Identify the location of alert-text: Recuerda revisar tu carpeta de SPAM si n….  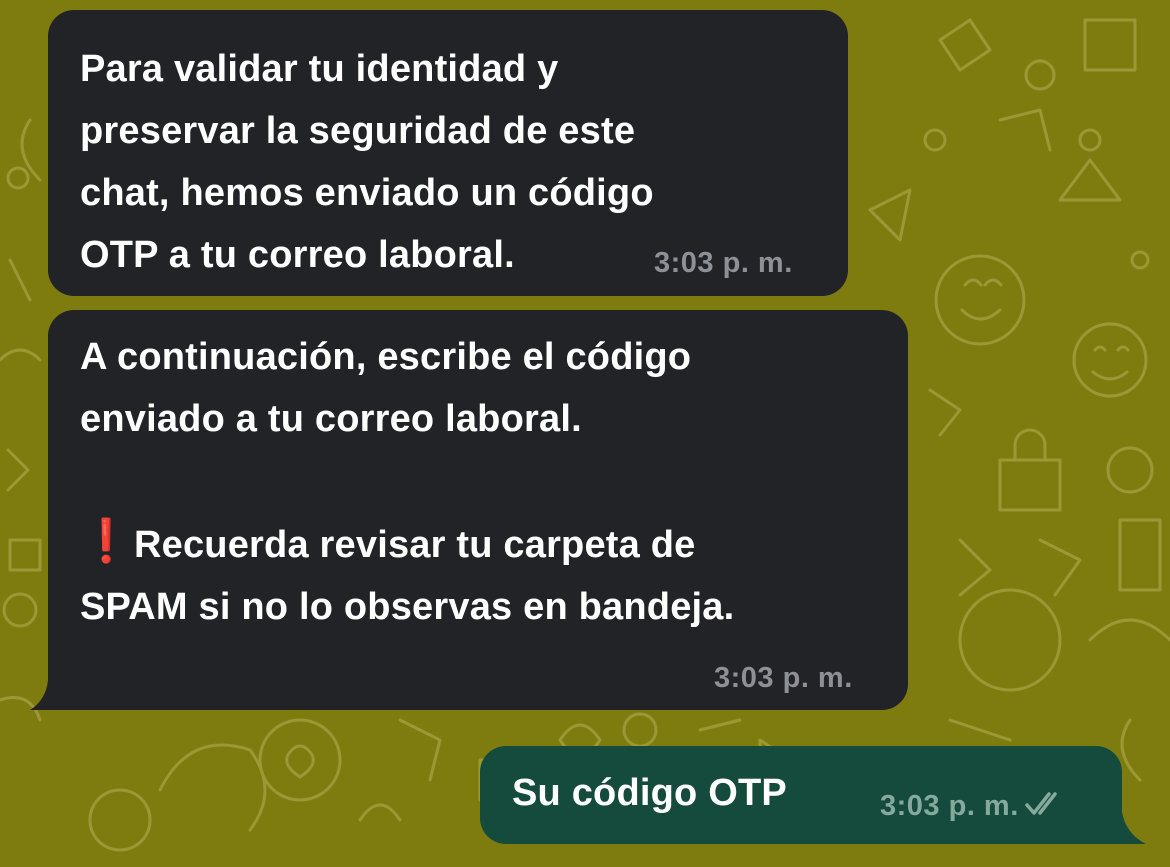
(407, 576).